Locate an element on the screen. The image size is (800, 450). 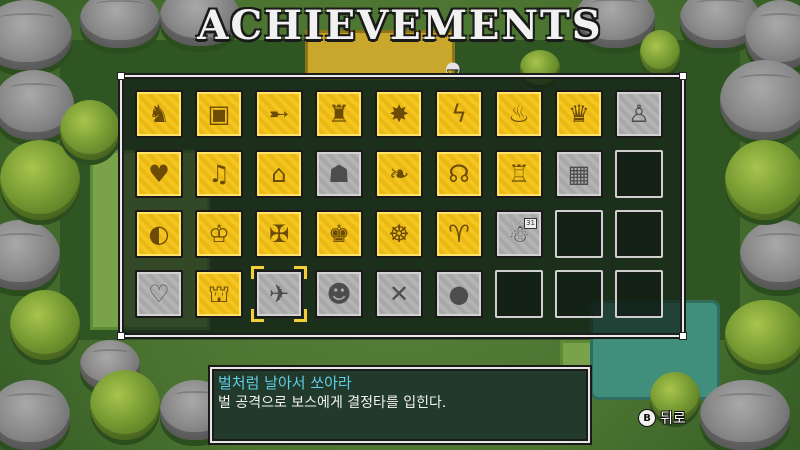
music-player-icon: ♫ is located at coordinates (219, 174).